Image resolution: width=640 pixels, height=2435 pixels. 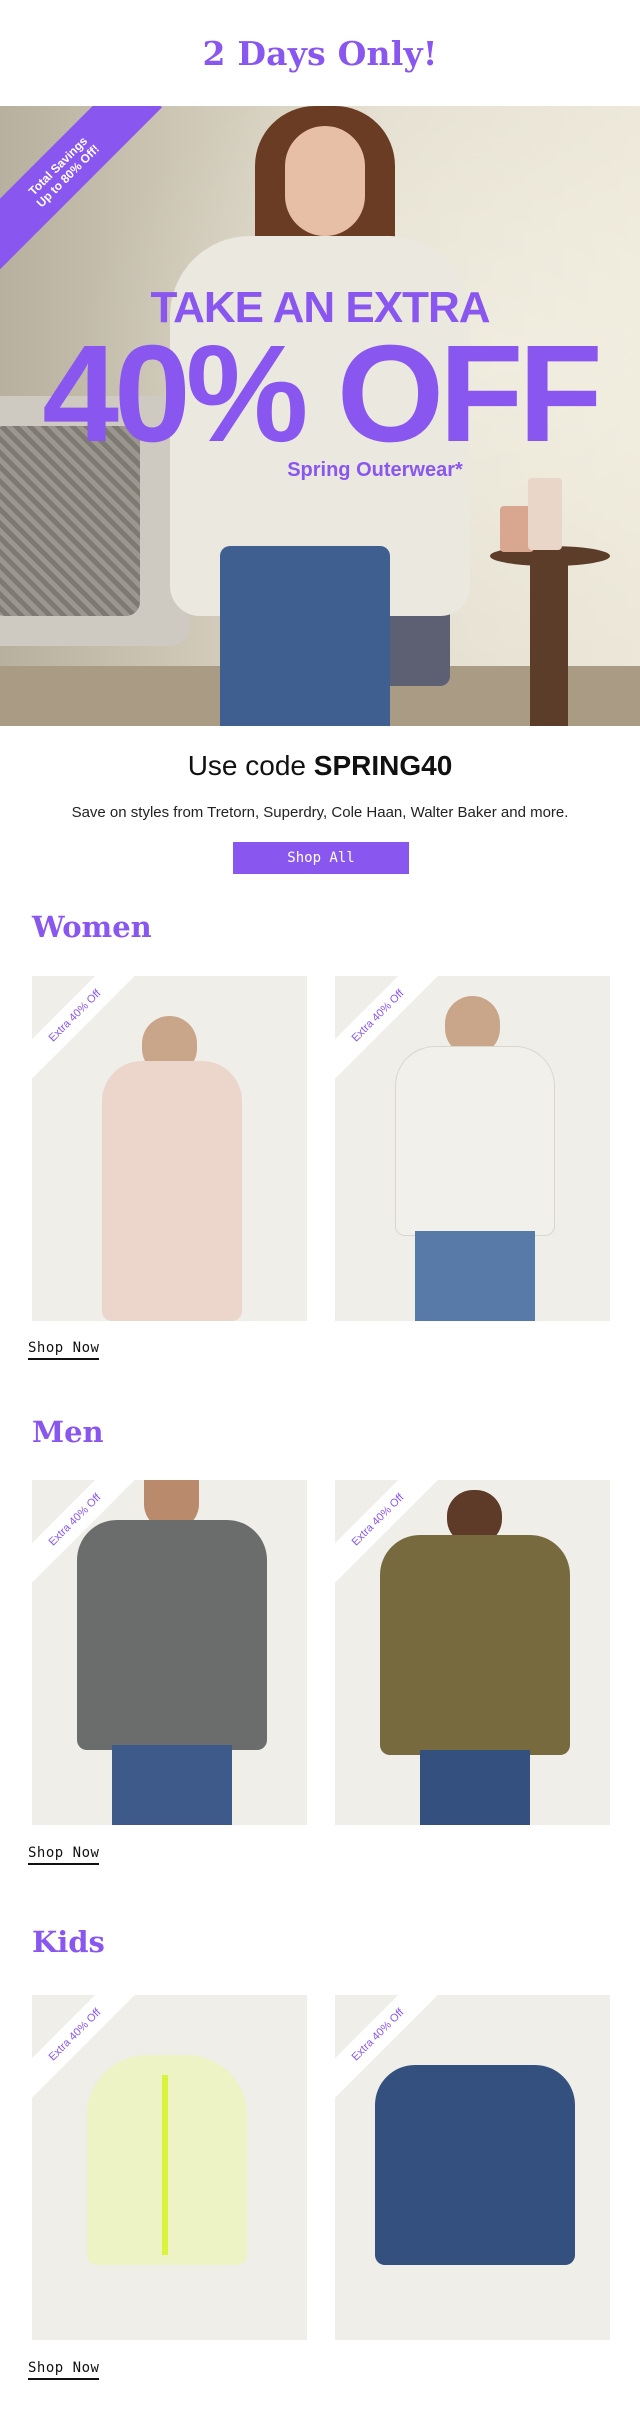 I want to click on product-card-women-moto-jacket: Extra 40% Off, so click(x=472, y=1148).